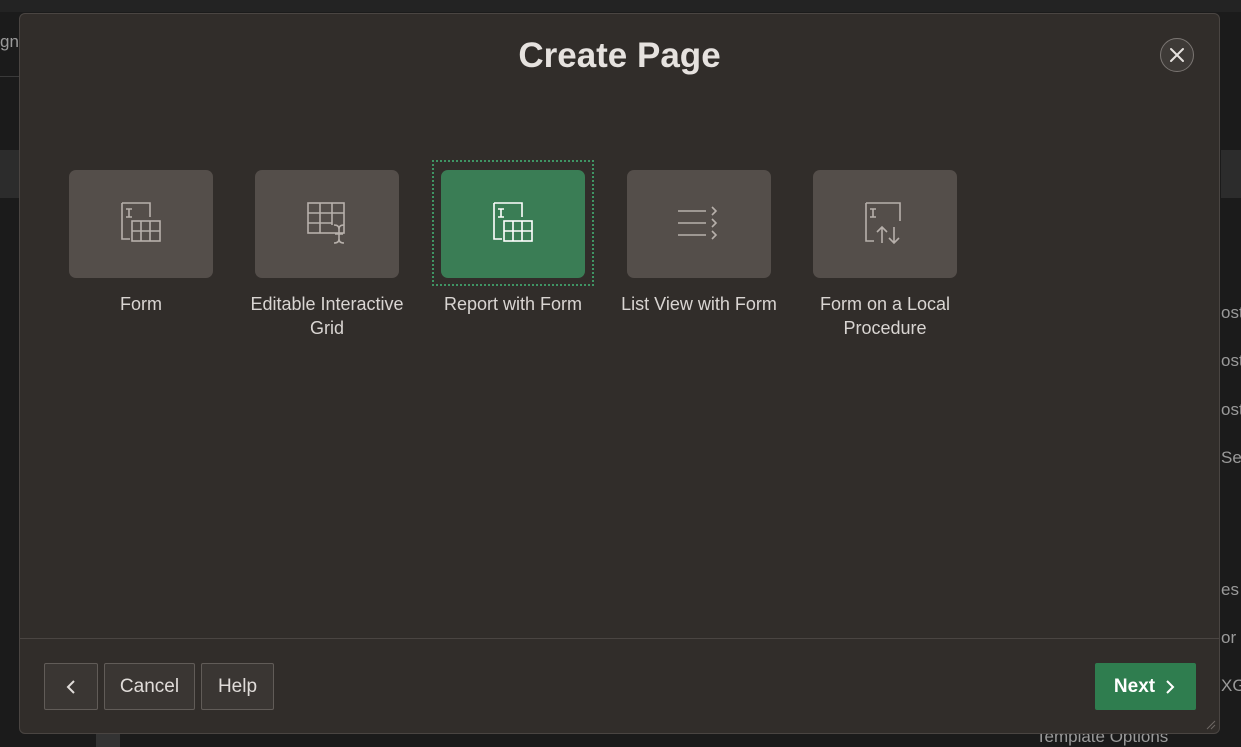  I want to click on report-with-form-icon, so click(513, 222).